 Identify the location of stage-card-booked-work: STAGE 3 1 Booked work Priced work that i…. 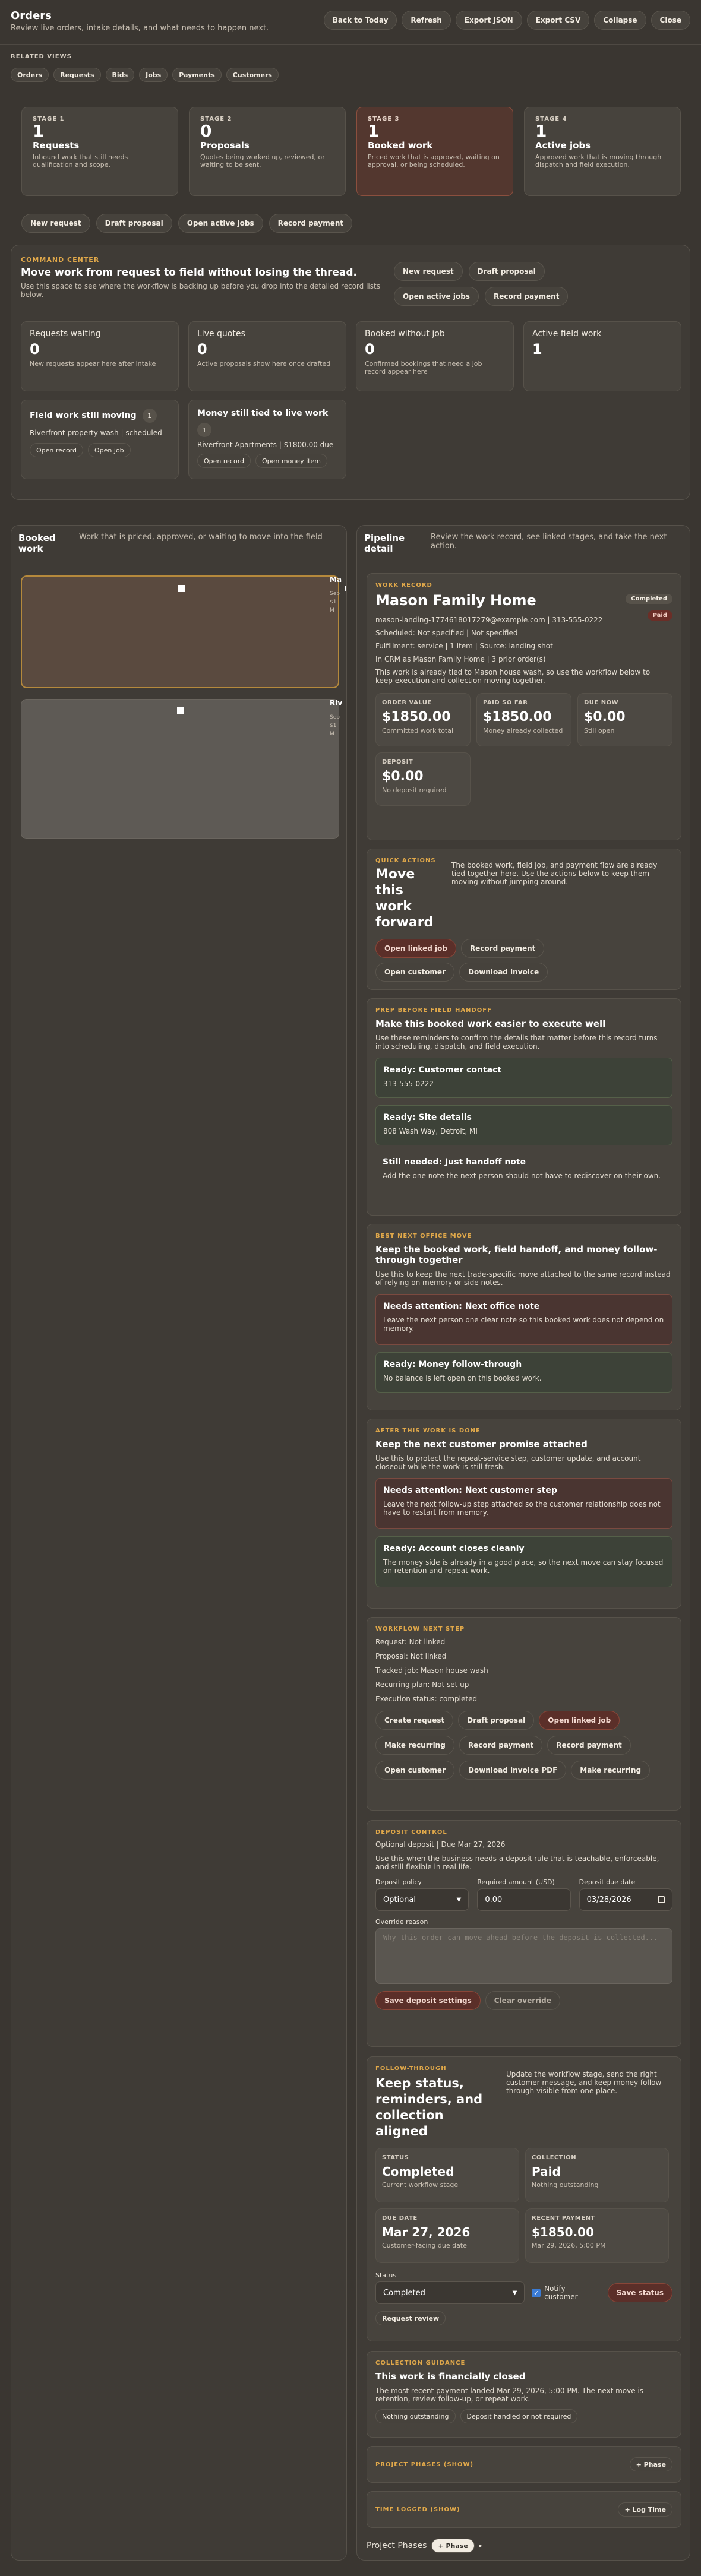
(434, 151).